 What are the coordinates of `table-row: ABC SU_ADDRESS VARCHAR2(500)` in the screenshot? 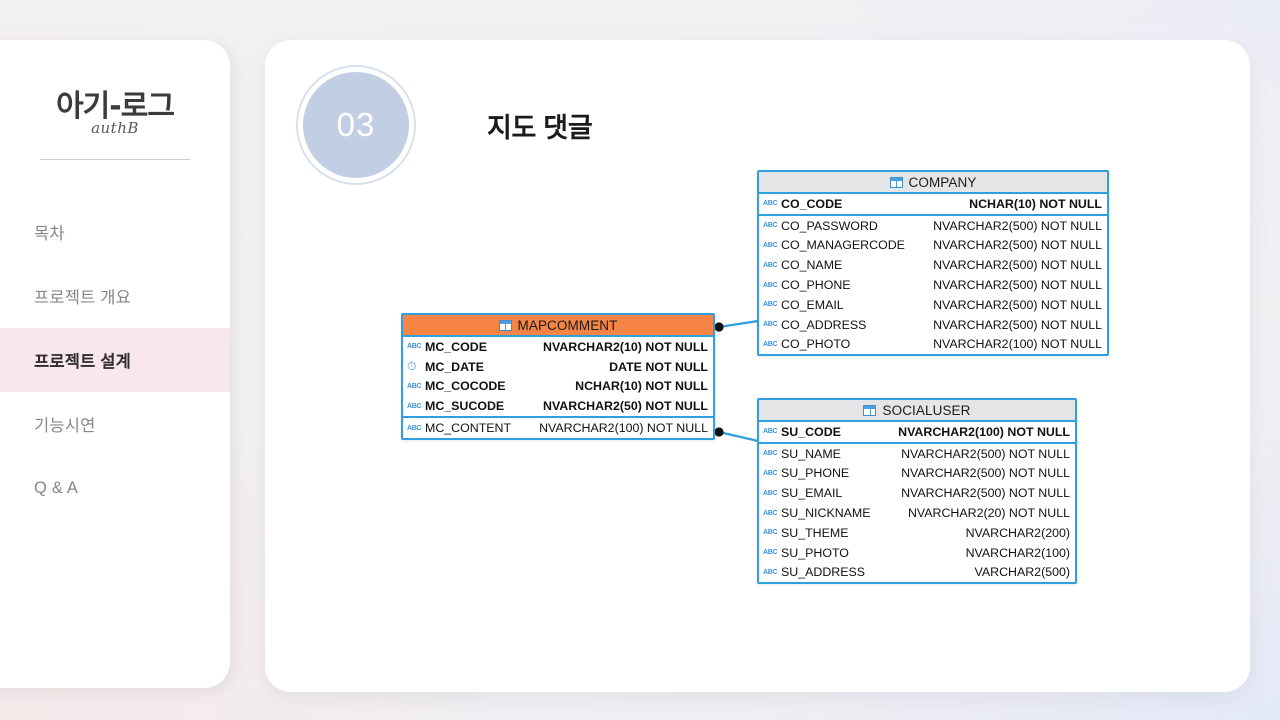 It's located at (917, 573).